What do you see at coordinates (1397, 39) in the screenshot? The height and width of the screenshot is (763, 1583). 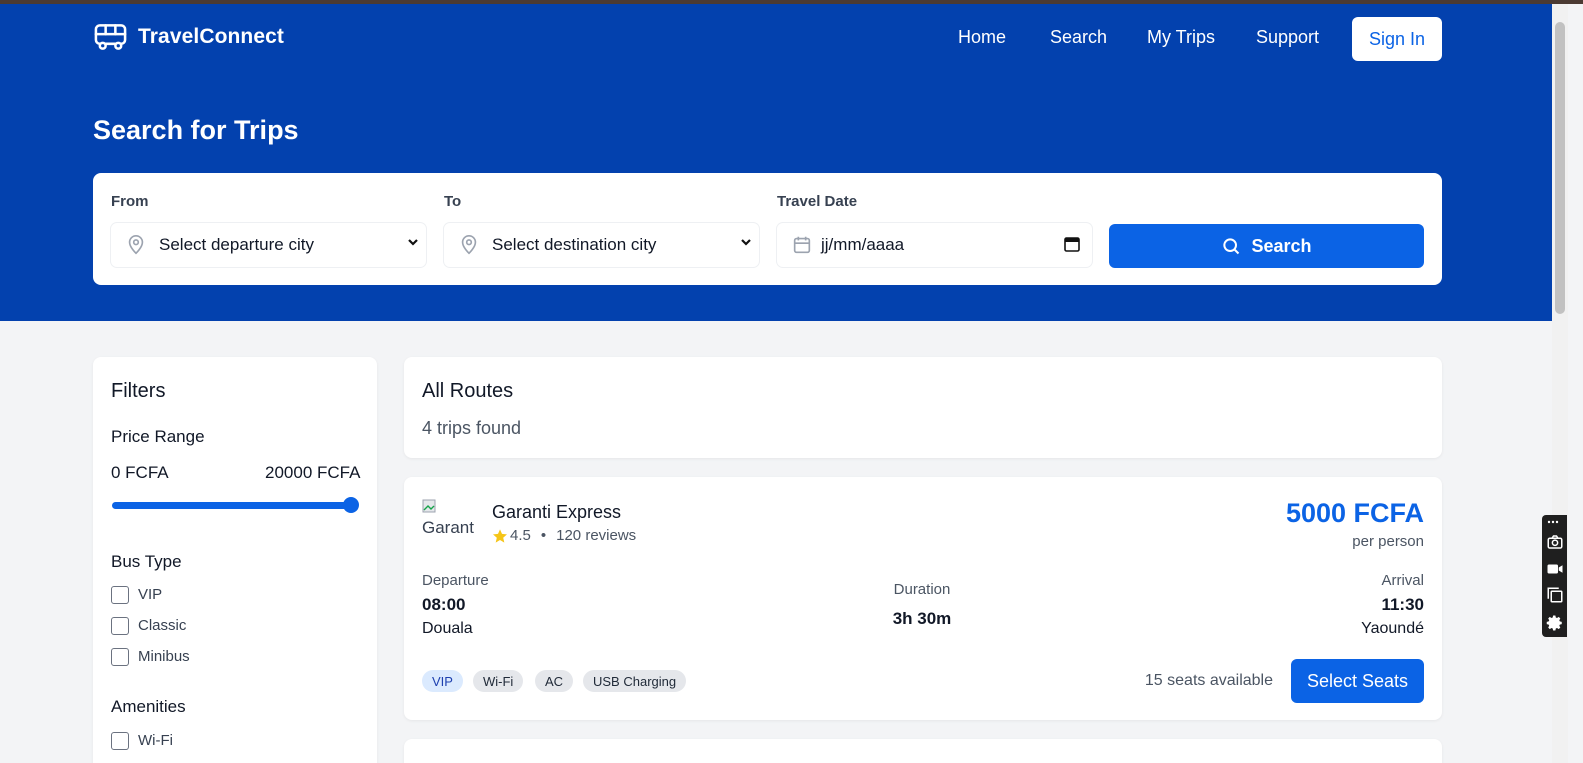 I see `sign-in-button: Sign In` at bounding box center [1397, 39].